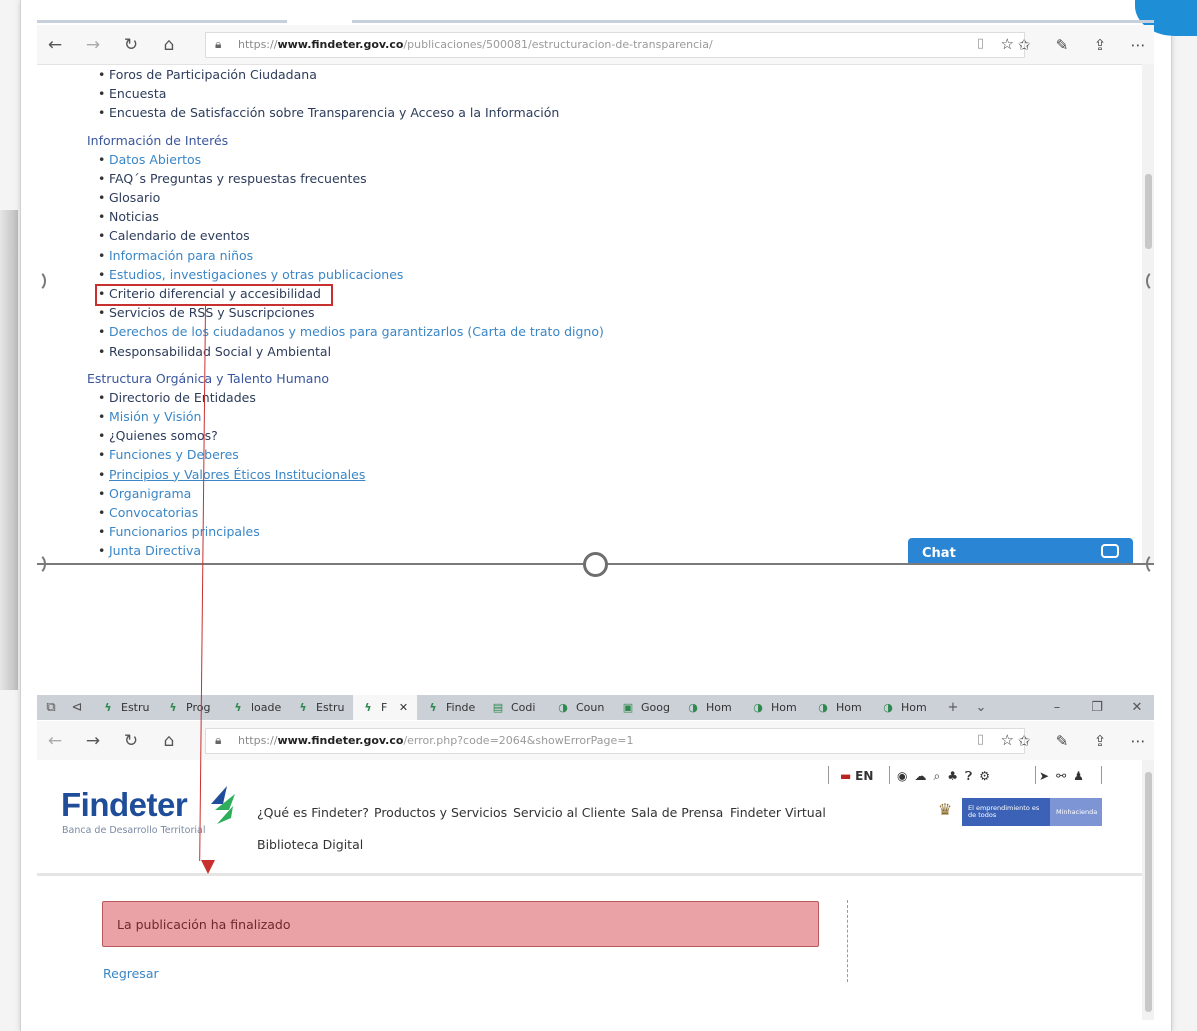  Describe the element at coordinates (129, 197) in the screenshot. I see `list-item: Glosario` at that location.